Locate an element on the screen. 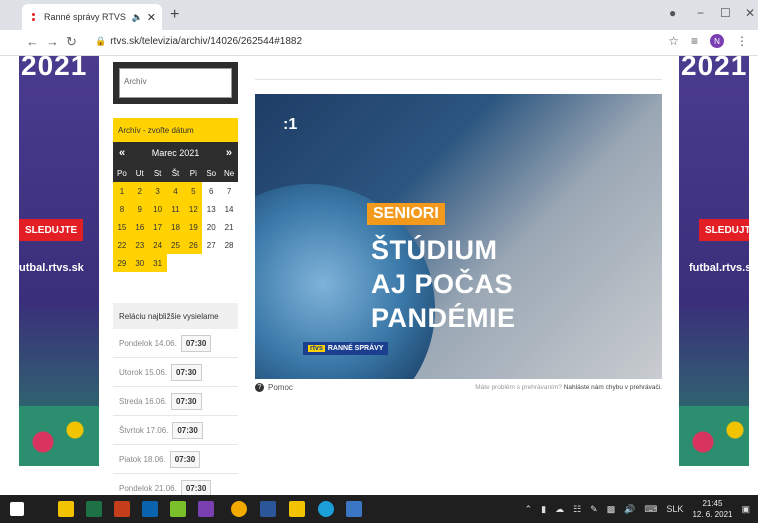 The image size is (758, 523). outlook-icon is located at coordinates (150, 509).